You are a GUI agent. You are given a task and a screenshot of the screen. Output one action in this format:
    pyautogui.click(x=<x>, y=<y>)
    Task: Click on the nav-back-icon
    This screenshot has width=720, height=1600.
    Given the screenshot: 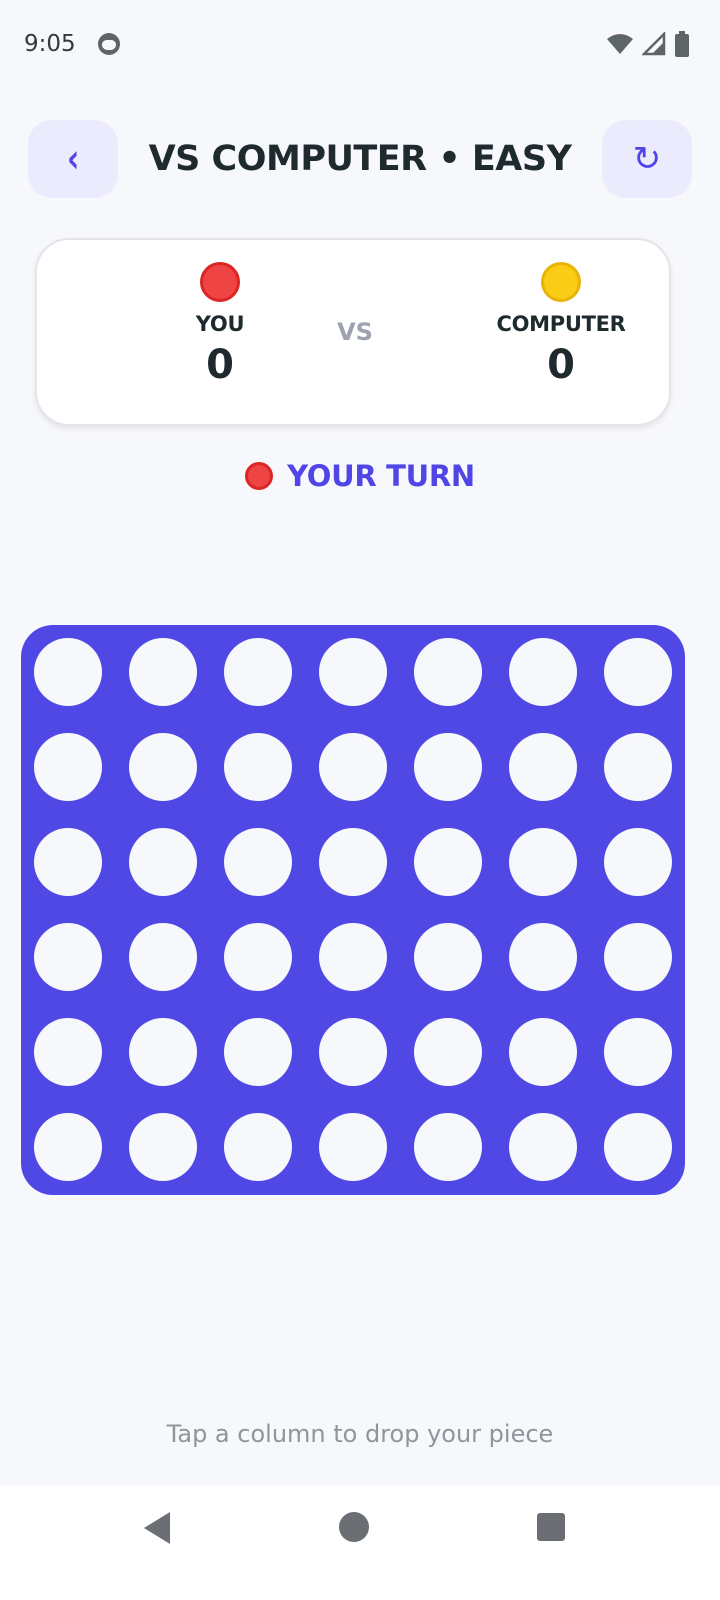 What is the action you would take?
    pyautogui.click(x=157, y=1528)
    